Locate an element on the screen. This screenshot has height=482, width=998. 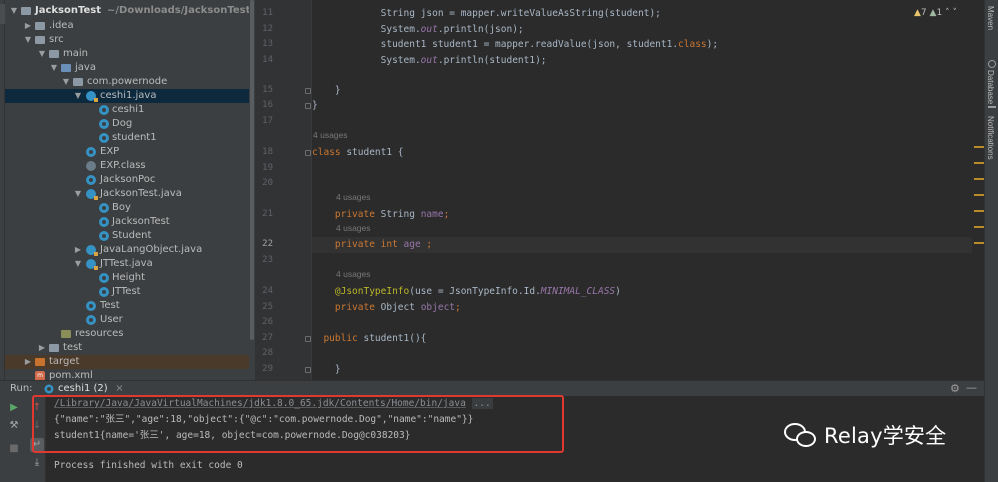
tree-node-test-class: Test is located at coordinates (130, 306).